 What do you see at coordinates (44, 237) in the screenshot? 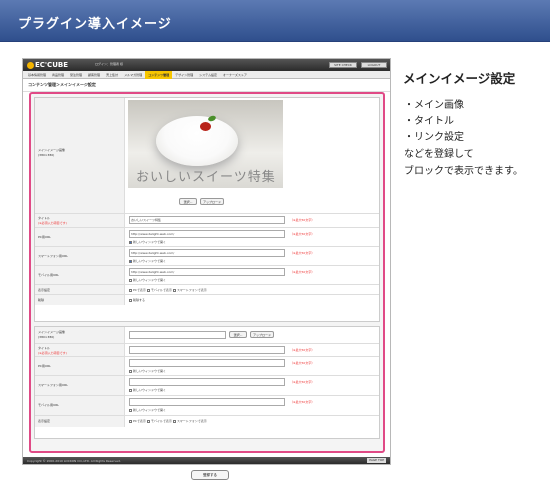
I see `pc-url-label: PC用URL` at bounding box center [44, 237].